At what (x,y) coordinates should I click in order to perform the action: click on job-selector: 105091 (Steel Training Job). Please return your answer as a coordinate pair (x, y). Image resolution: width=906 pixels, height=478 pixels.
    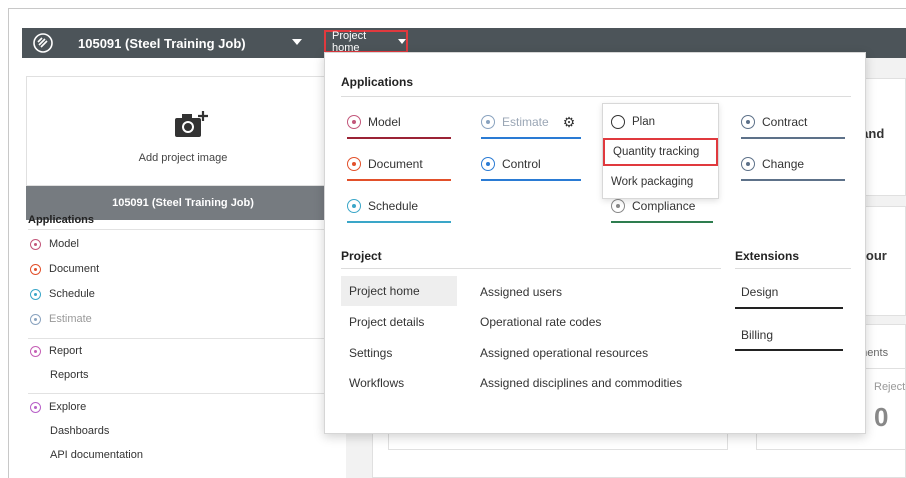
    Looking at the image, I should click on (190, 43).